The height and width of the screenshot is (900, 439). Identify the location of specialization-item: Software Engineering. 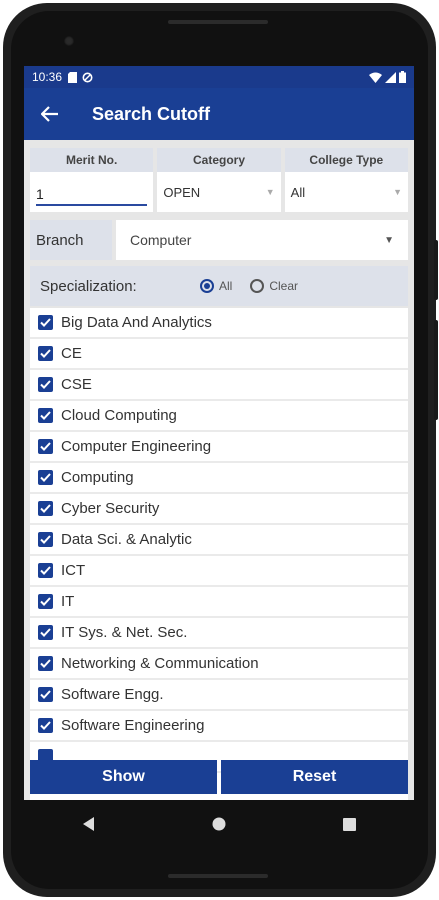
(219, 726).